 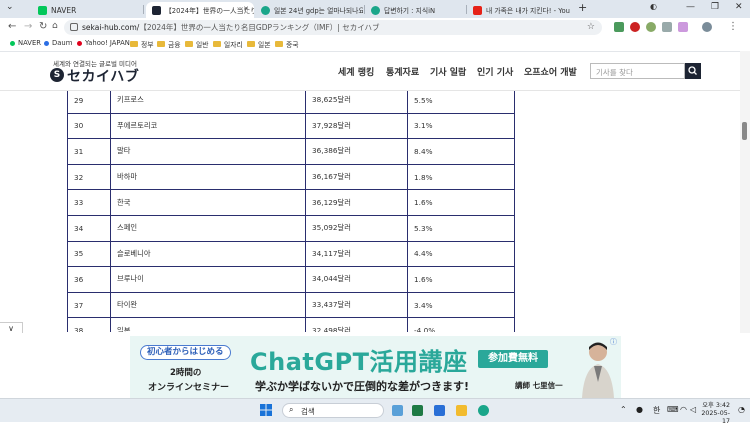 I want to click on tab-naver: NAVER, so click(x=84, y=10).